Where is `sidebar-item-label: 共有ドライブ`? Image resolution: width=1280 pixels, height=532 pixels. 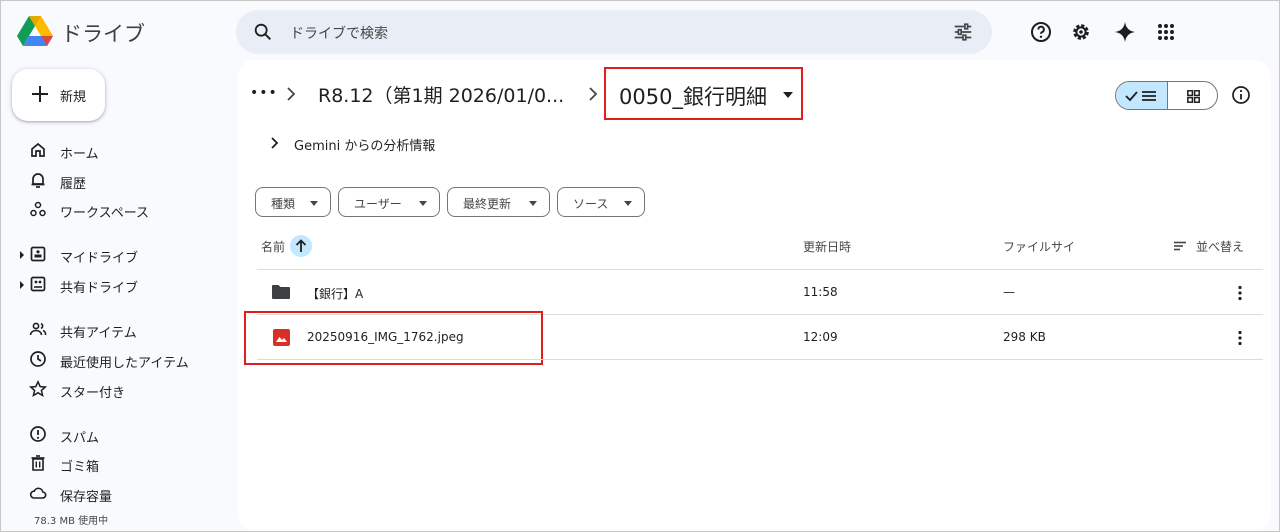
sidebar-item-label: 共有ドライブ is located at coordinates (99, 288).